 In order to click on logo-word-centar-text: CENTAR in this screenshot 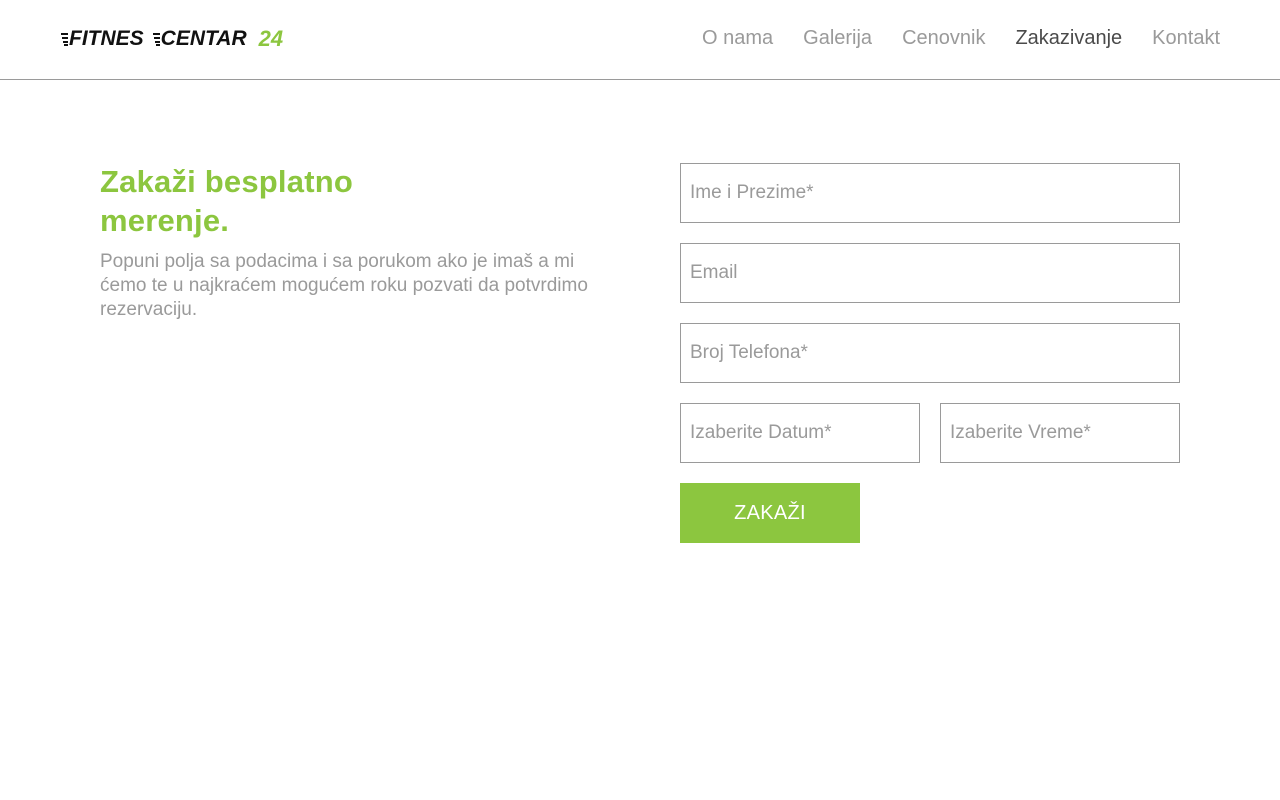, I will do `click(203, 38)`.